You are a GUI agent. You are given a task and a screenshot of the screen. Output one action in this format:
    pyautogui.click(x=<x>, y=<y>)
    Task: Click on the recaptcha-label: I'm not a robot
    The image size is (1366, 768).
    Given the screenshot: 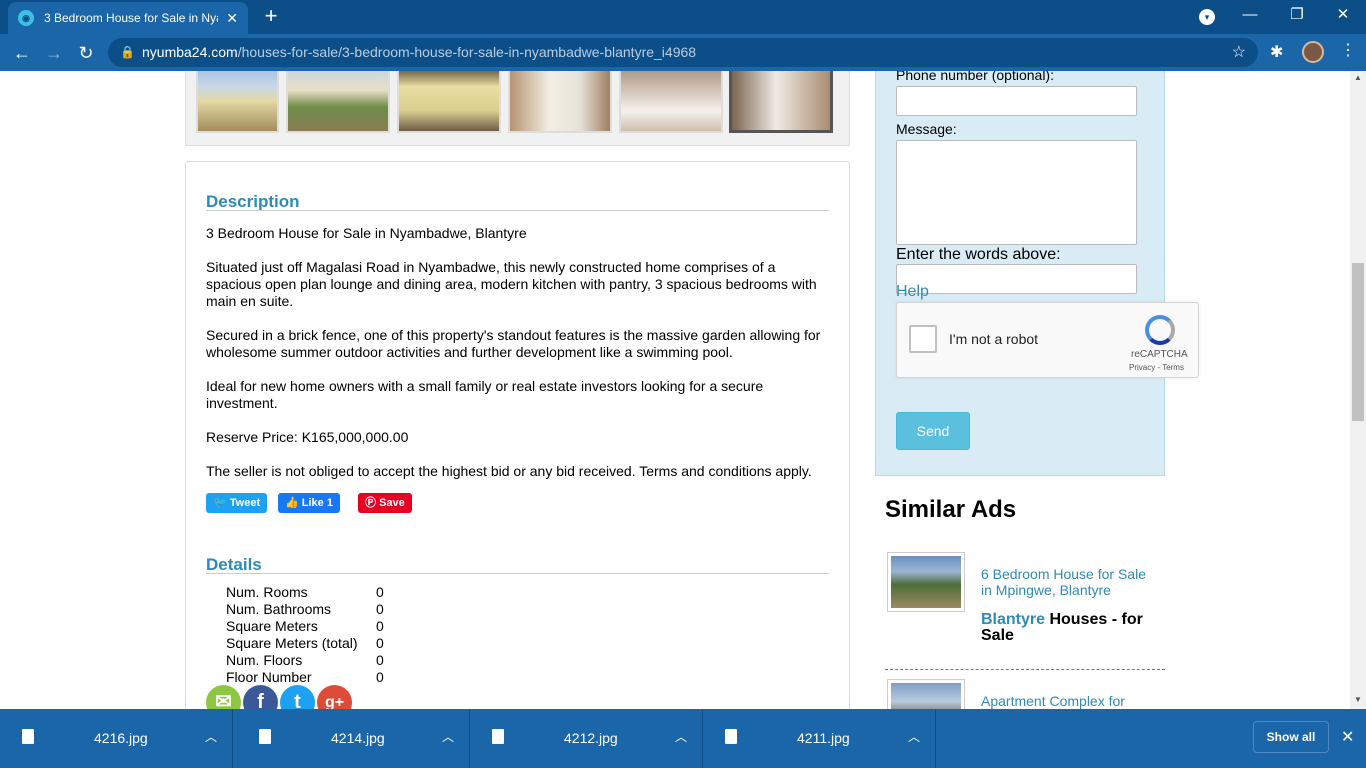 What is the action you would take?
    pyautogui.click(x=994, y=339)
    